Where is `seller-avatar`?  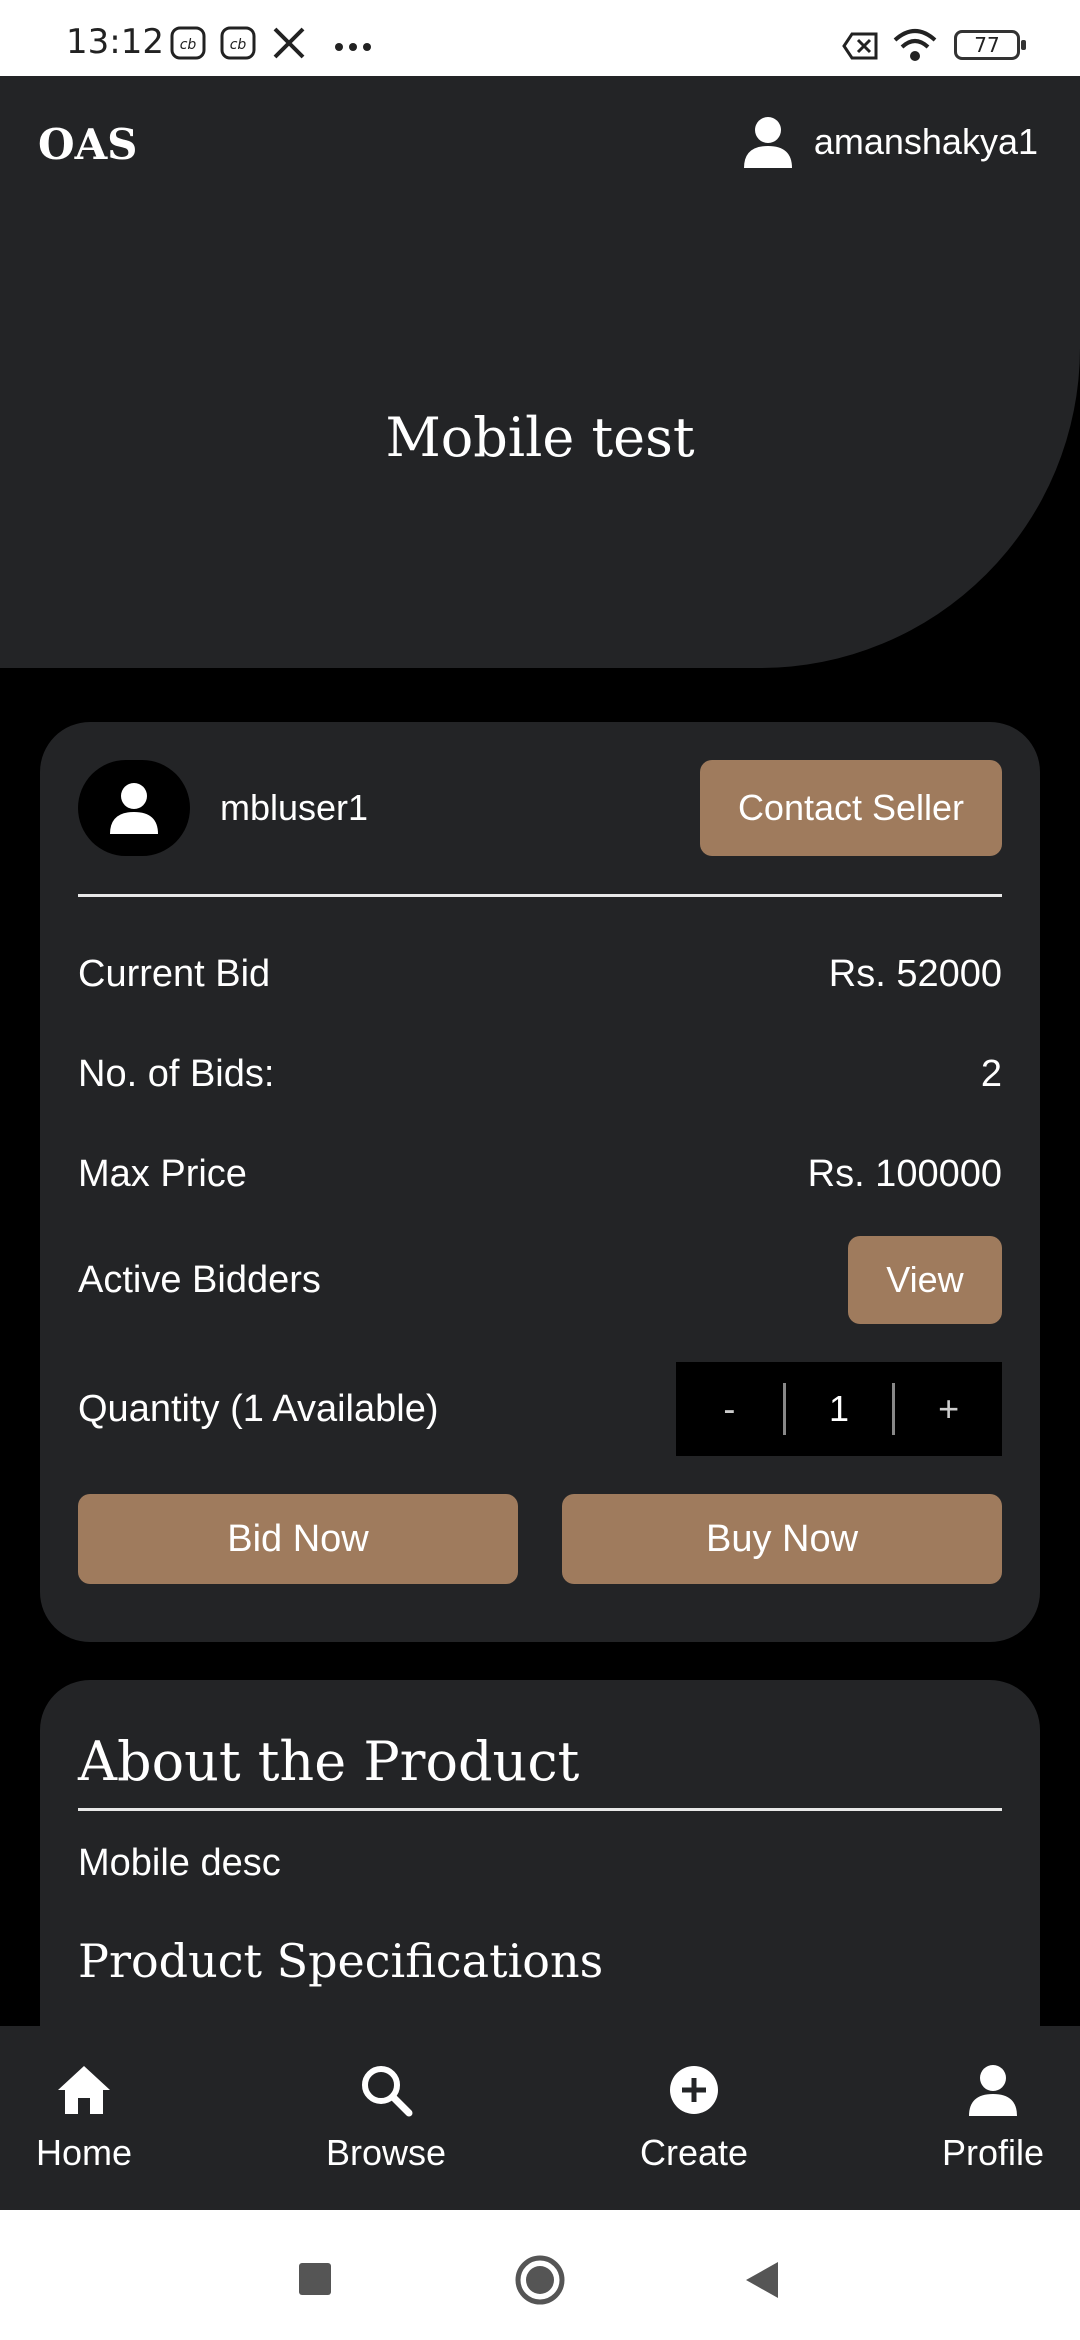 seller-avatar is located at coordinates (134, 808).